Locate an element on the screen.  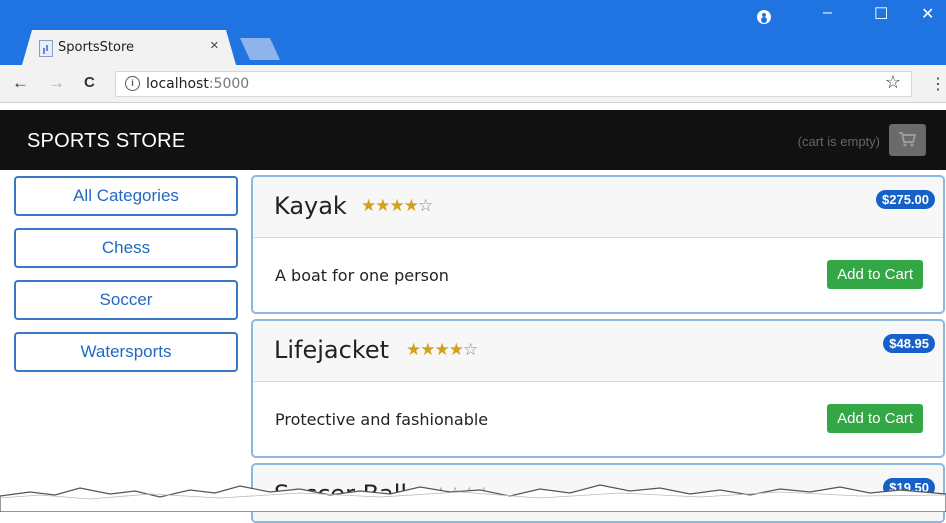
store-navbar: SPORTS STORE (cart is empty) is located at coordinates (473, 140).